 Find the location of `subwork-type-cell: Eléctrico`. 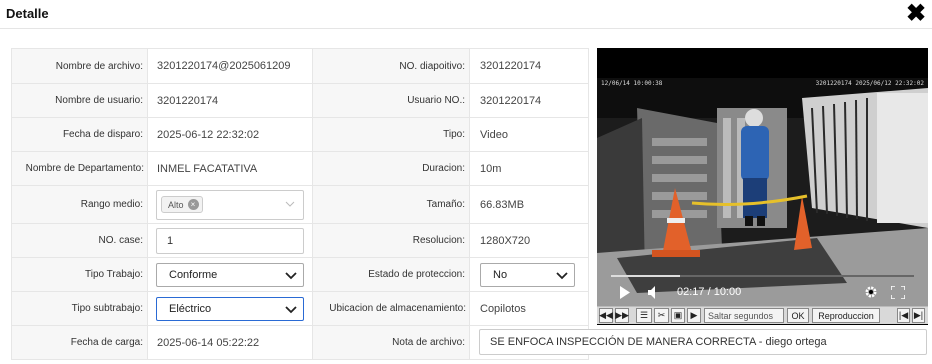

subwork-type-cell: Eléctrico is located at coordinates (230, 308).